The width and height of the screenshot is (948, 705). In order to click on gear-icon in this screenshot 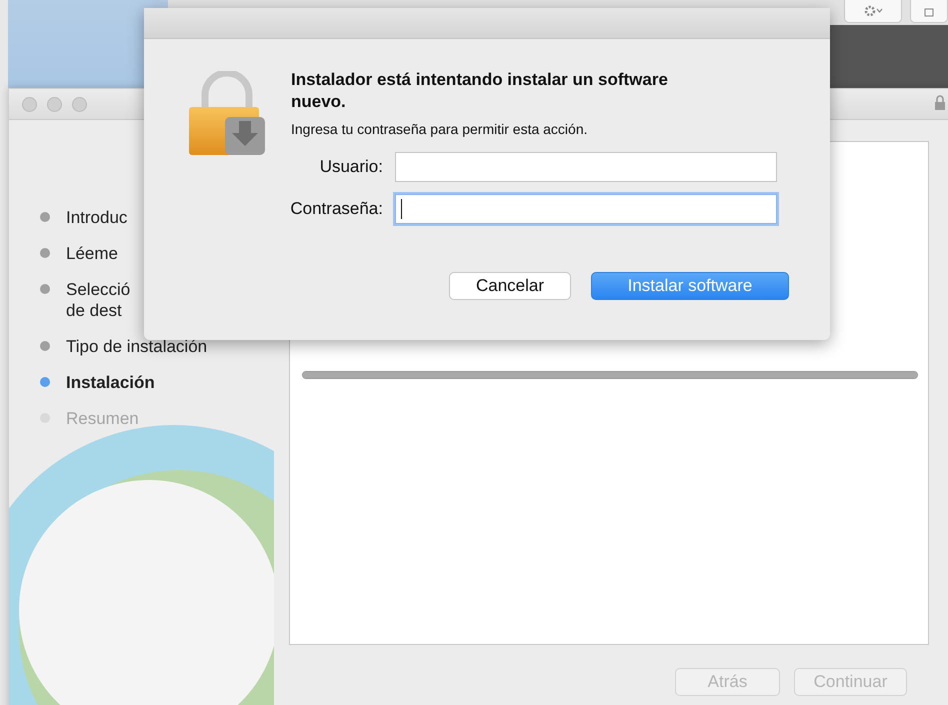, I will do `click(873, 11)`.